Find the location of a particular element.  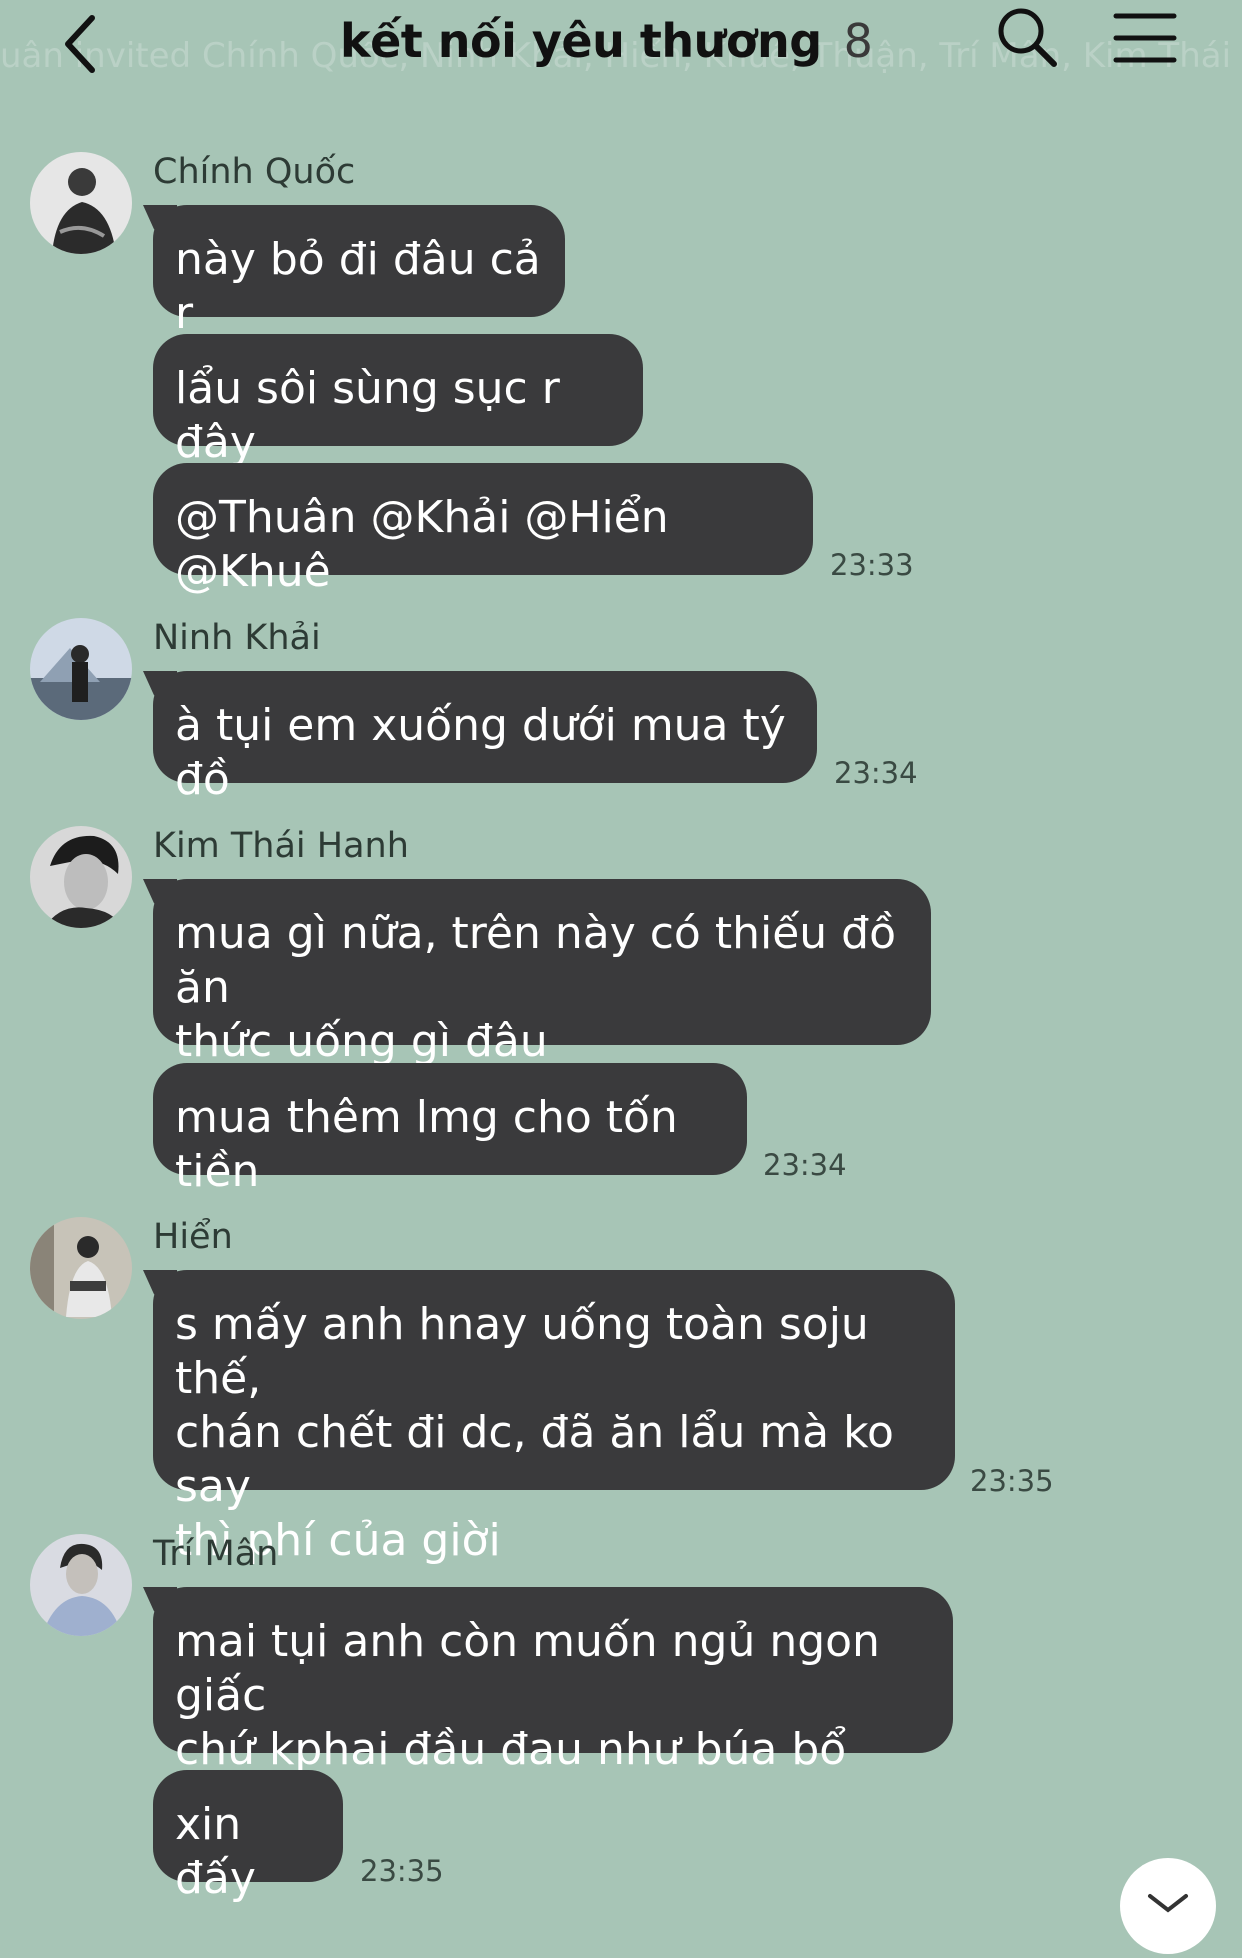

message-bubble: @Thuân @Khải @Hiển @Khuê is located at coordinates (483, 530).